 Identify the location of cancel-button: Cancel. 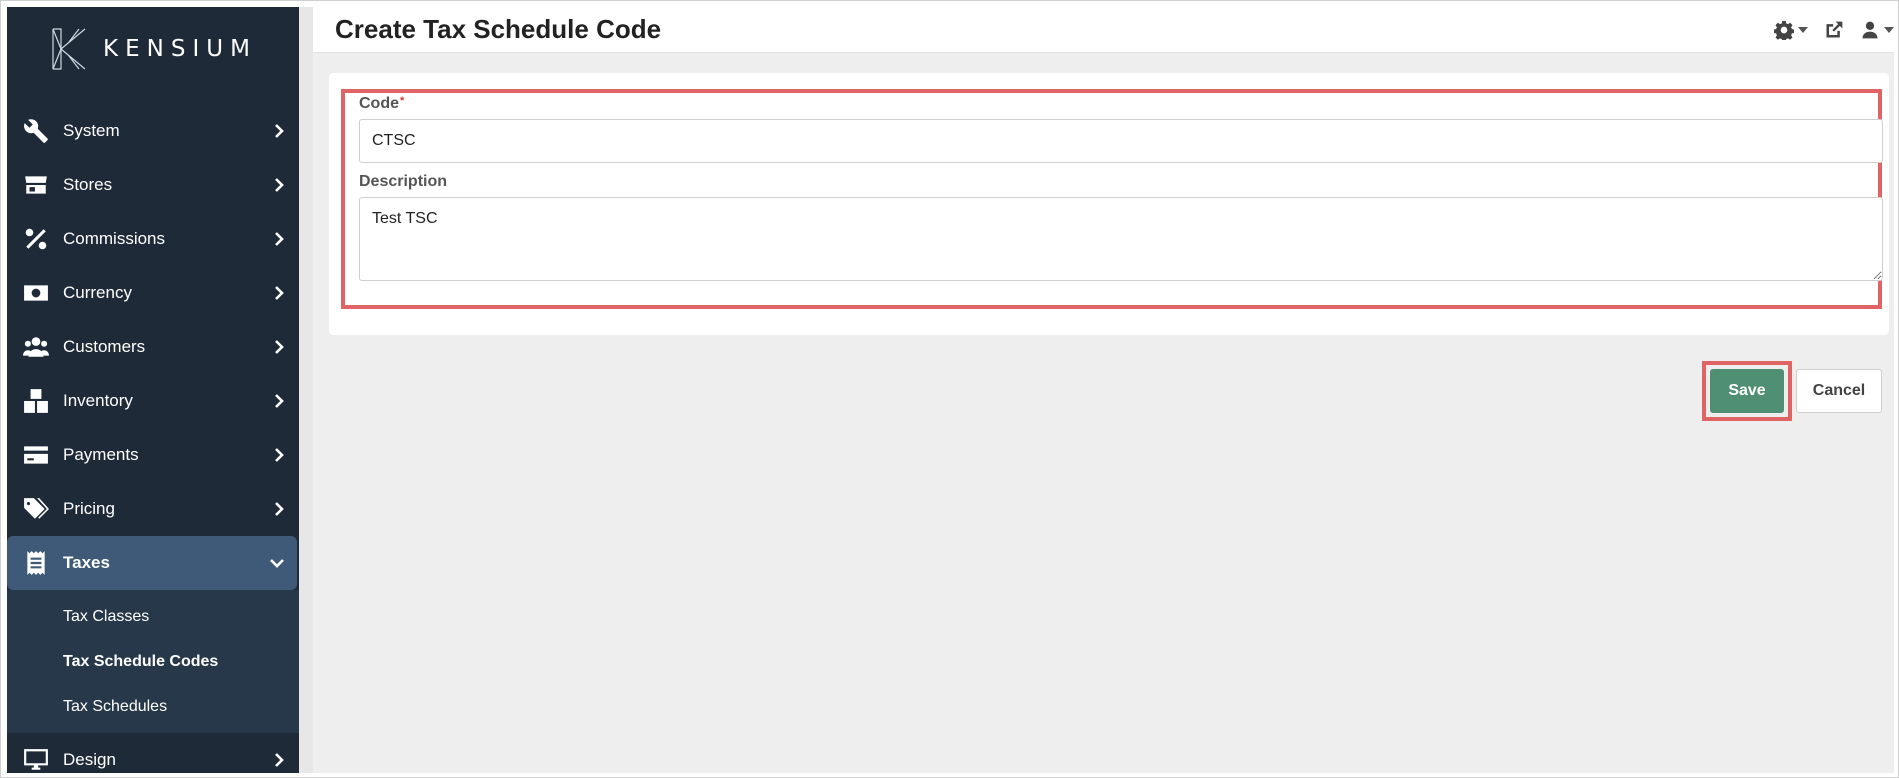
(1839, 391).